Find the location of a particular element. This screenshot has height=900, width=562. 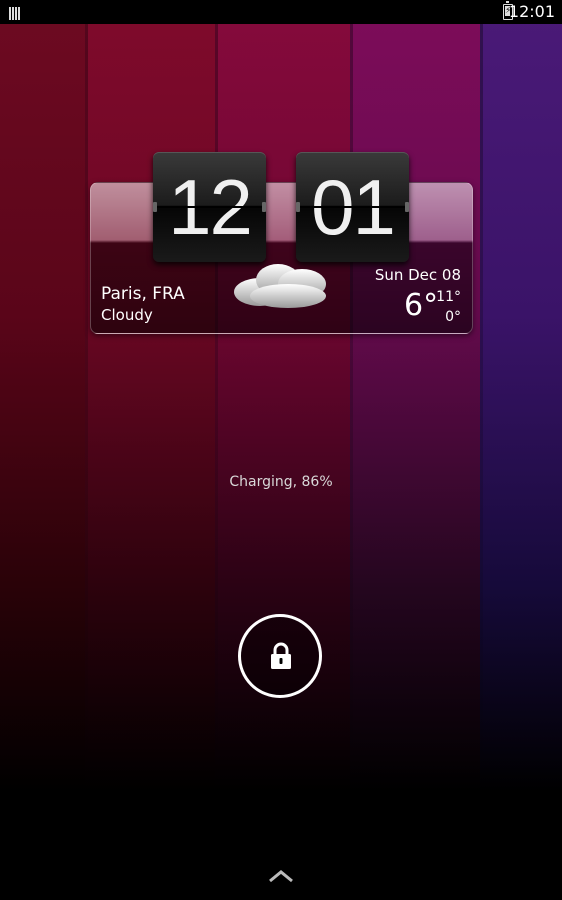

weather-temp-current: 6° is located at coordinates (421, 305).